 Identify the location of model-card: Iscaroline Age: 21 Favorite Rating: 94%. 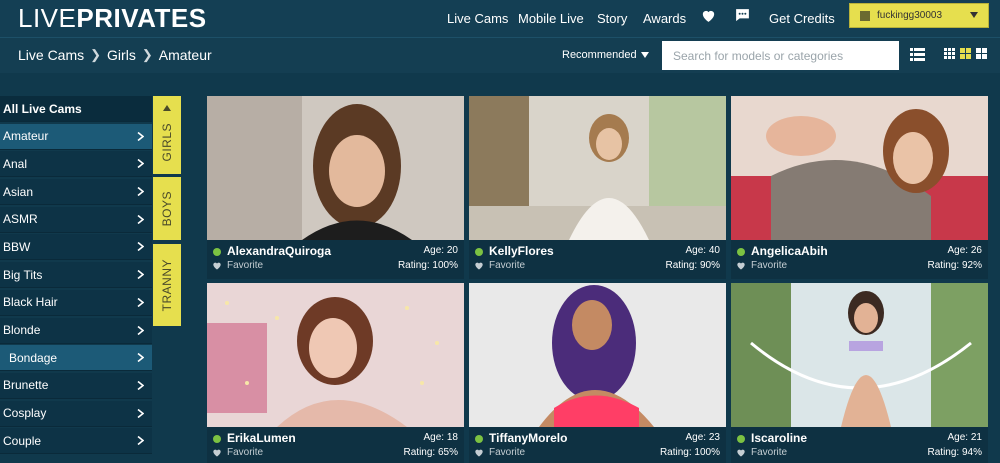
(859, 373).